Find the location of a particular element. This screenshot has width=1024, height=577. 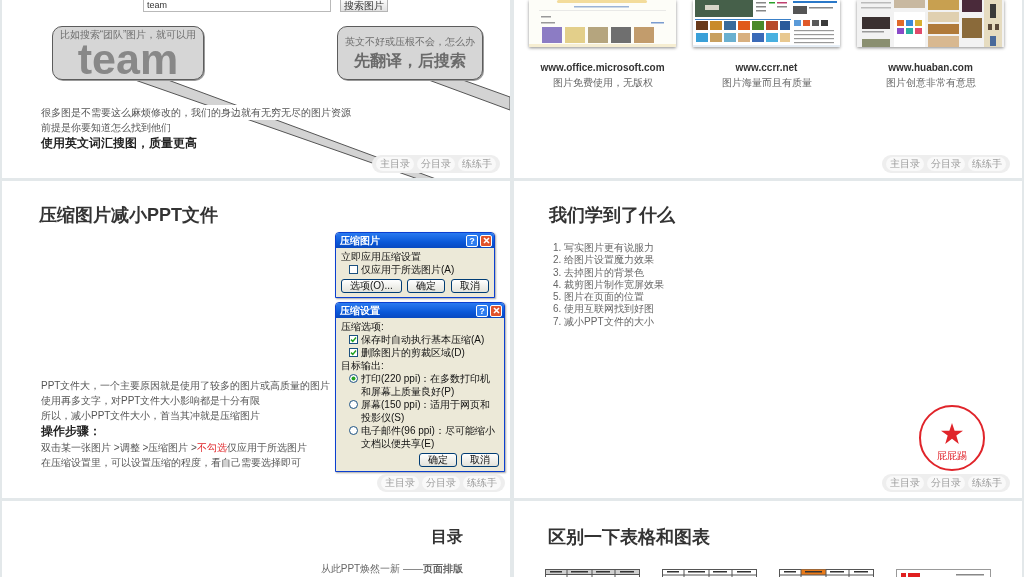

list-item: 2. 给图片设置魔力效果 is located at coordinates (604, 260).